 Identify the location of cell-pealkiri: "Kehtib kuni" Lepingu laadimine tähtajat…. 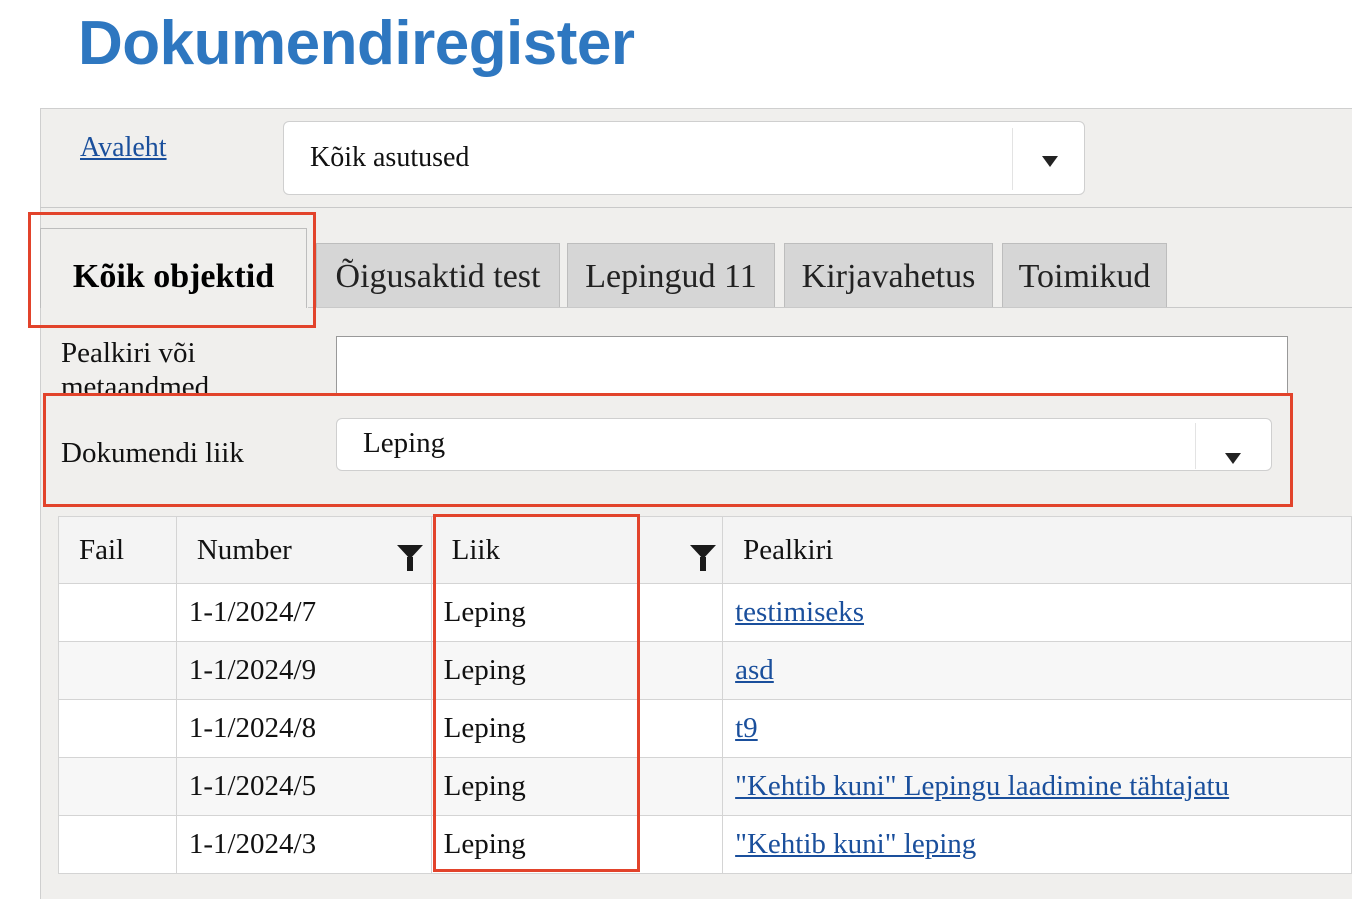
(1037, 786).